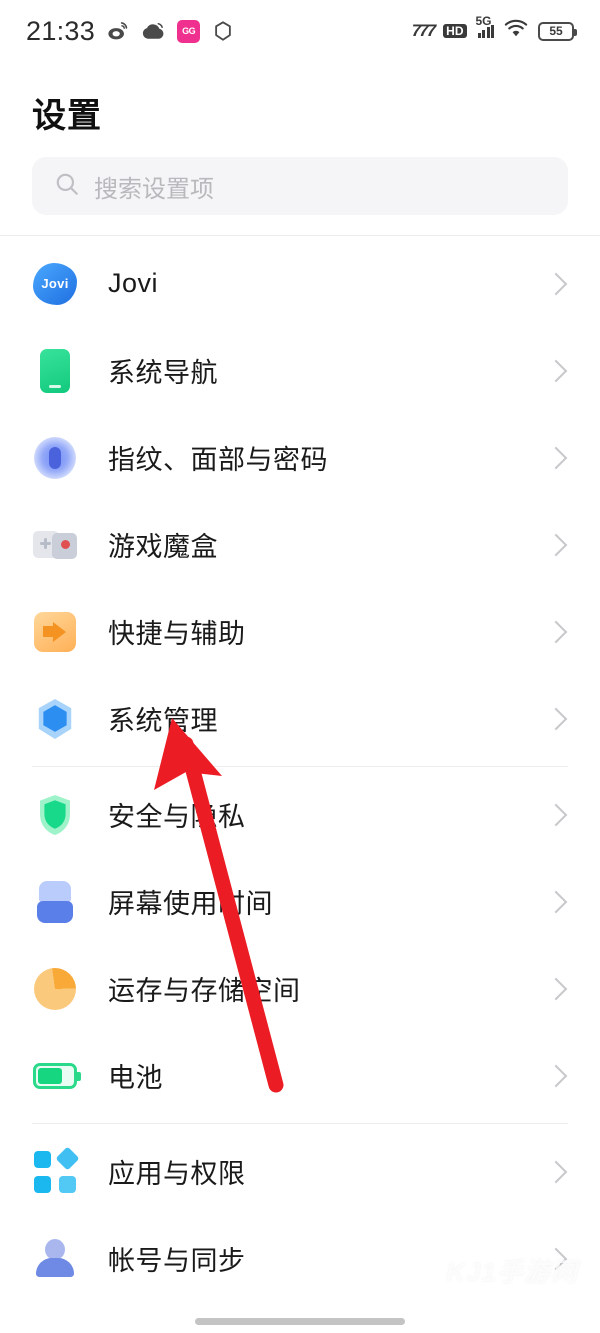 The height and width of the screenshot is (1333, 600). What do you see at coordinates (300, 1075) in the screenshot?
I see `settings-row-battery: 电池` at bounding box center [300, 1075].